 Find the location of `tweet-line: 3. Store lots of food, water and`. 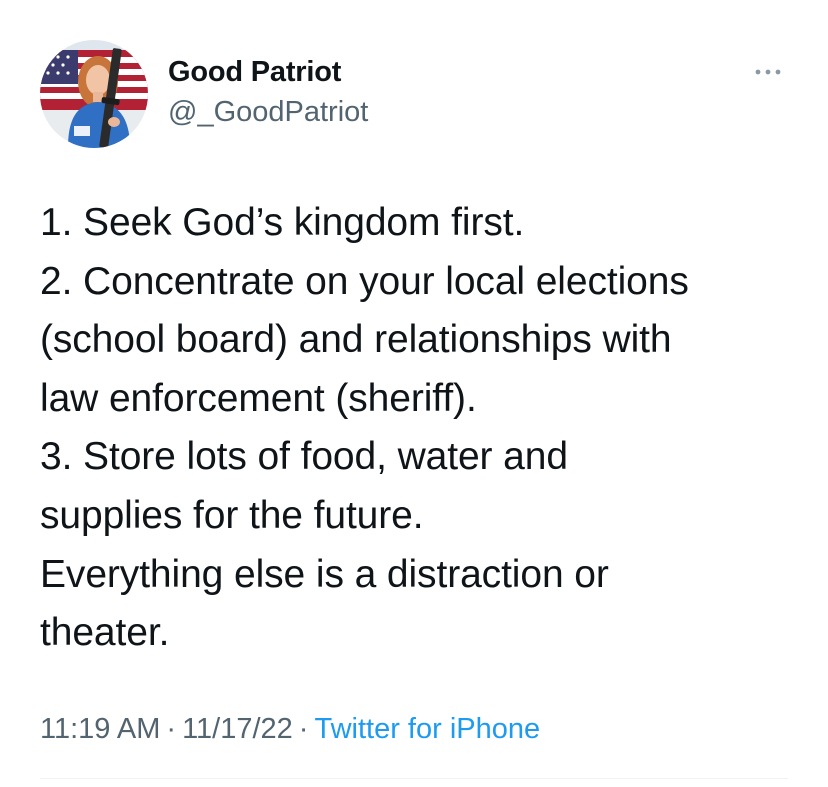

tweet-line: 3. Store lots of food, water and is located at coordinates (304, 457).